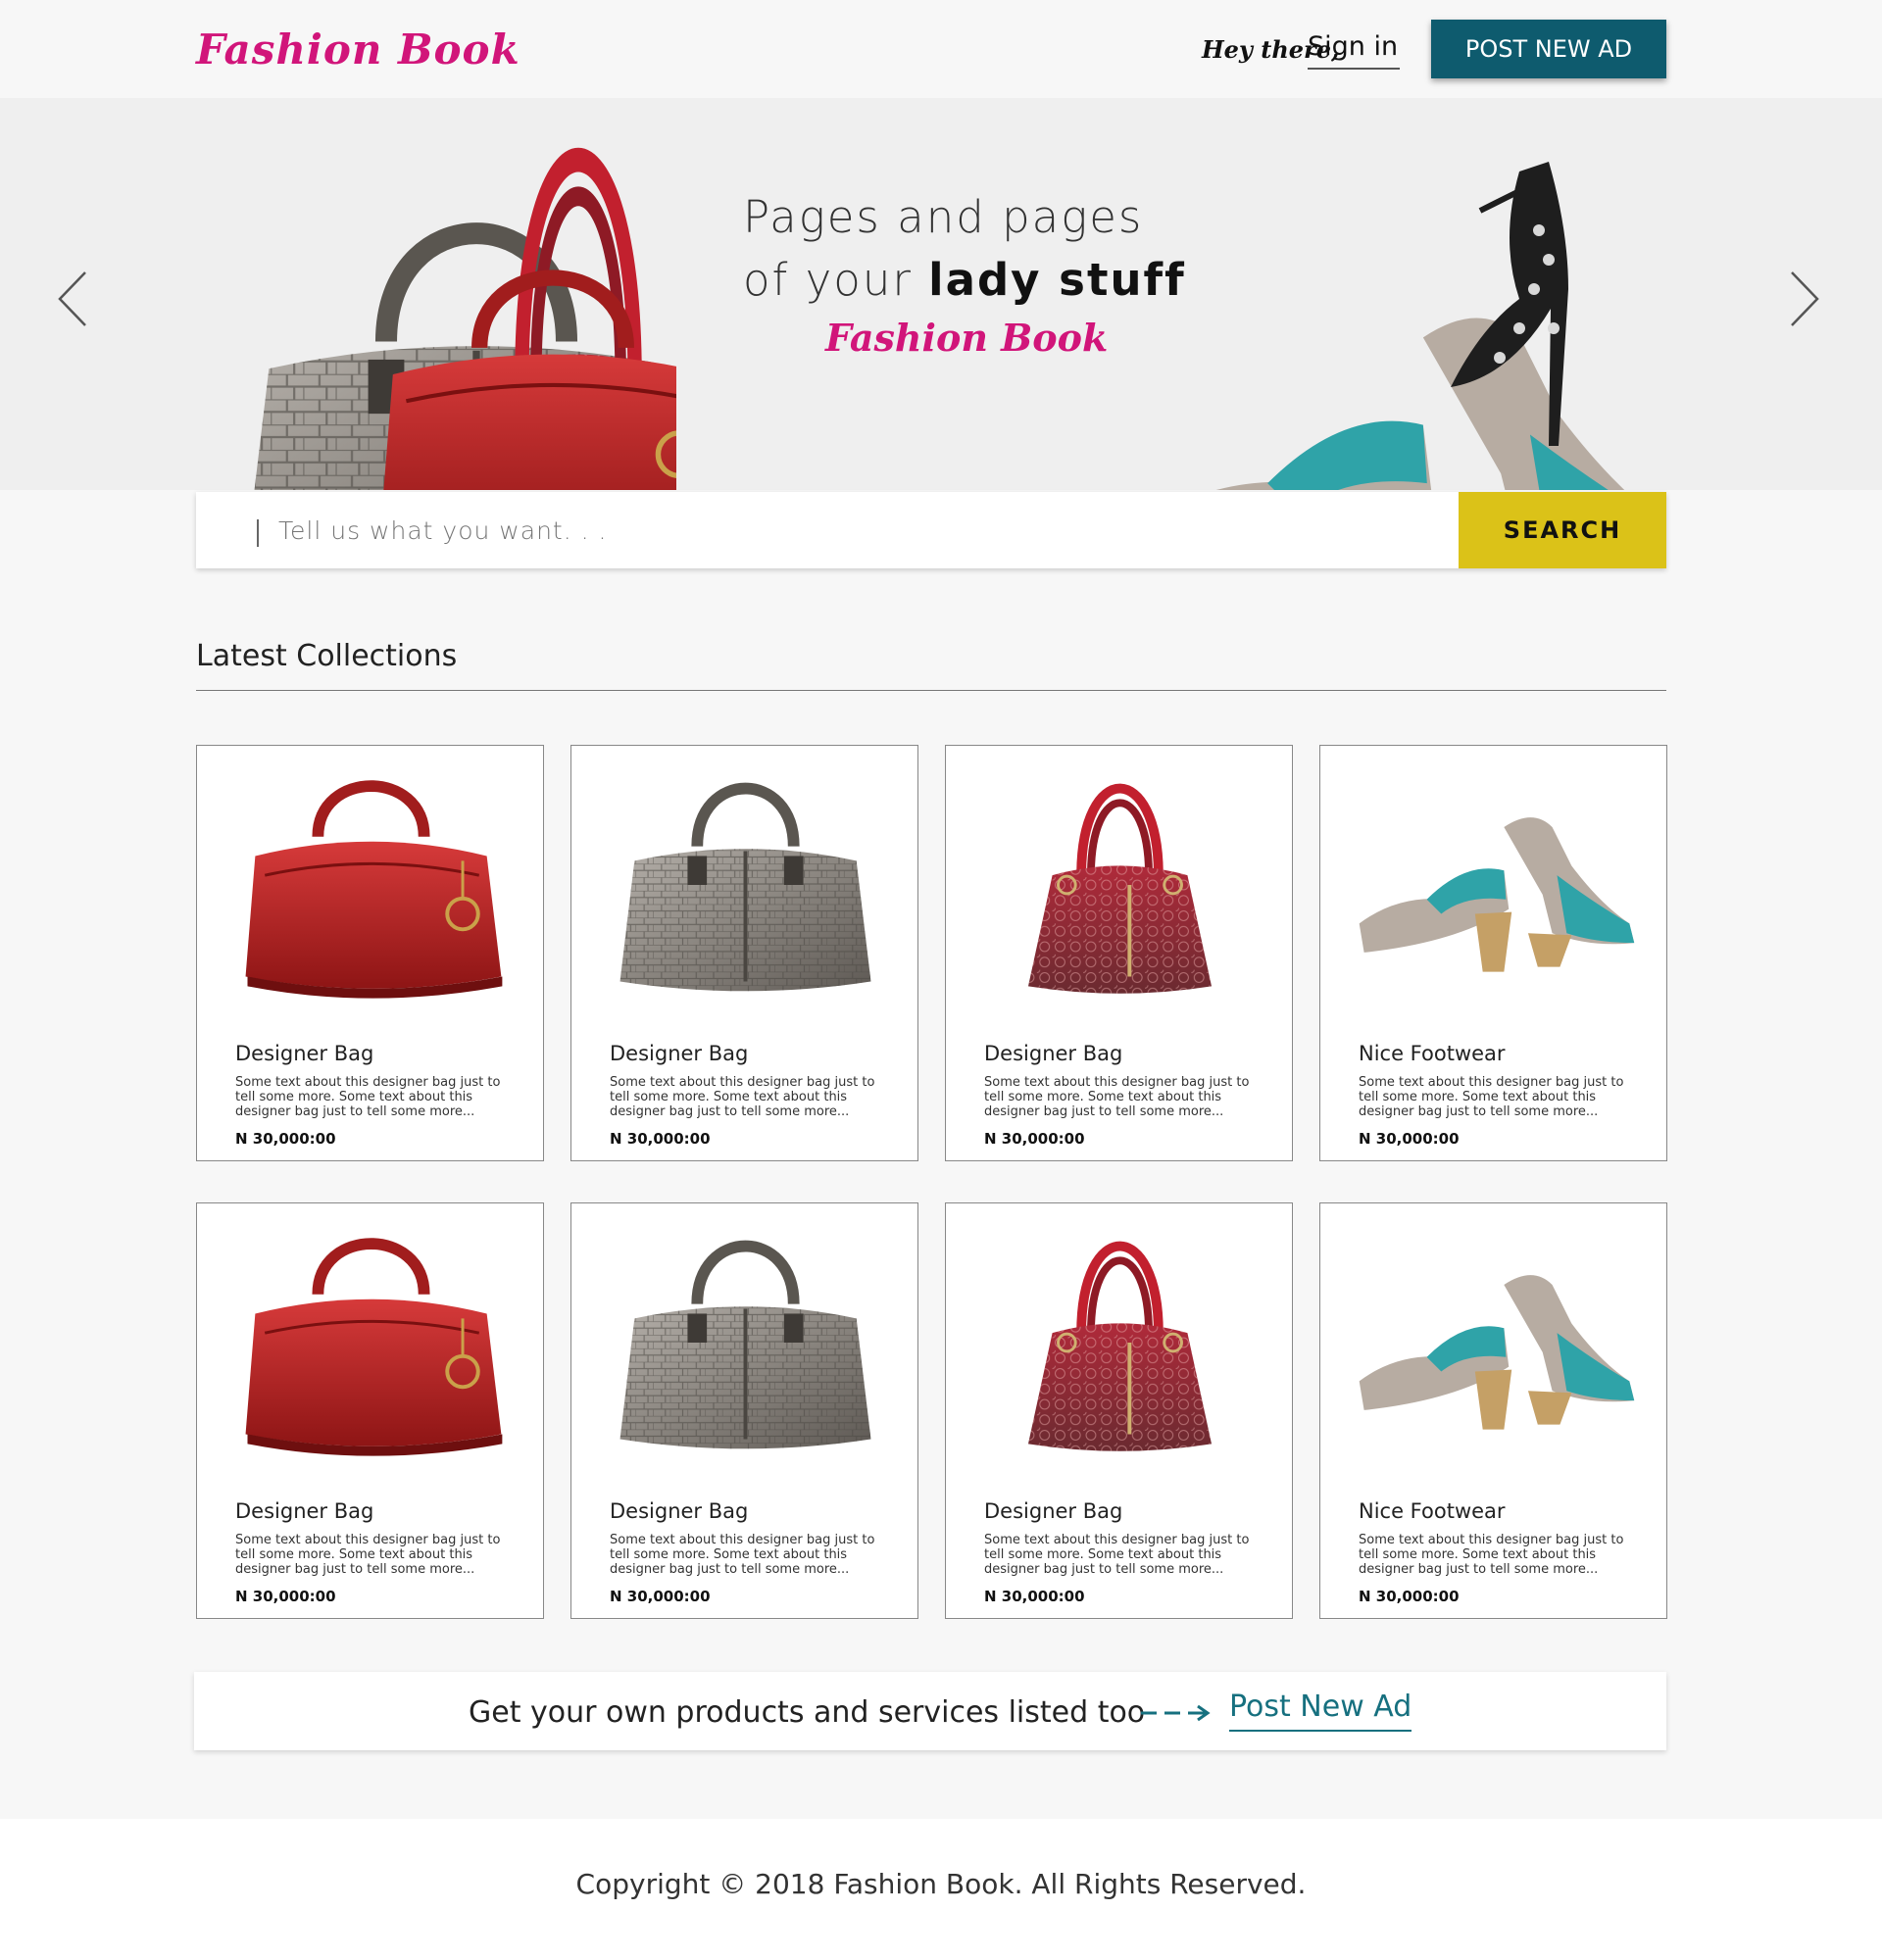 The width and height of the screenshot is (1882, 1960). Describe the element at coordinates (828, 530) in the screenshot. I see `search-input` at that location.